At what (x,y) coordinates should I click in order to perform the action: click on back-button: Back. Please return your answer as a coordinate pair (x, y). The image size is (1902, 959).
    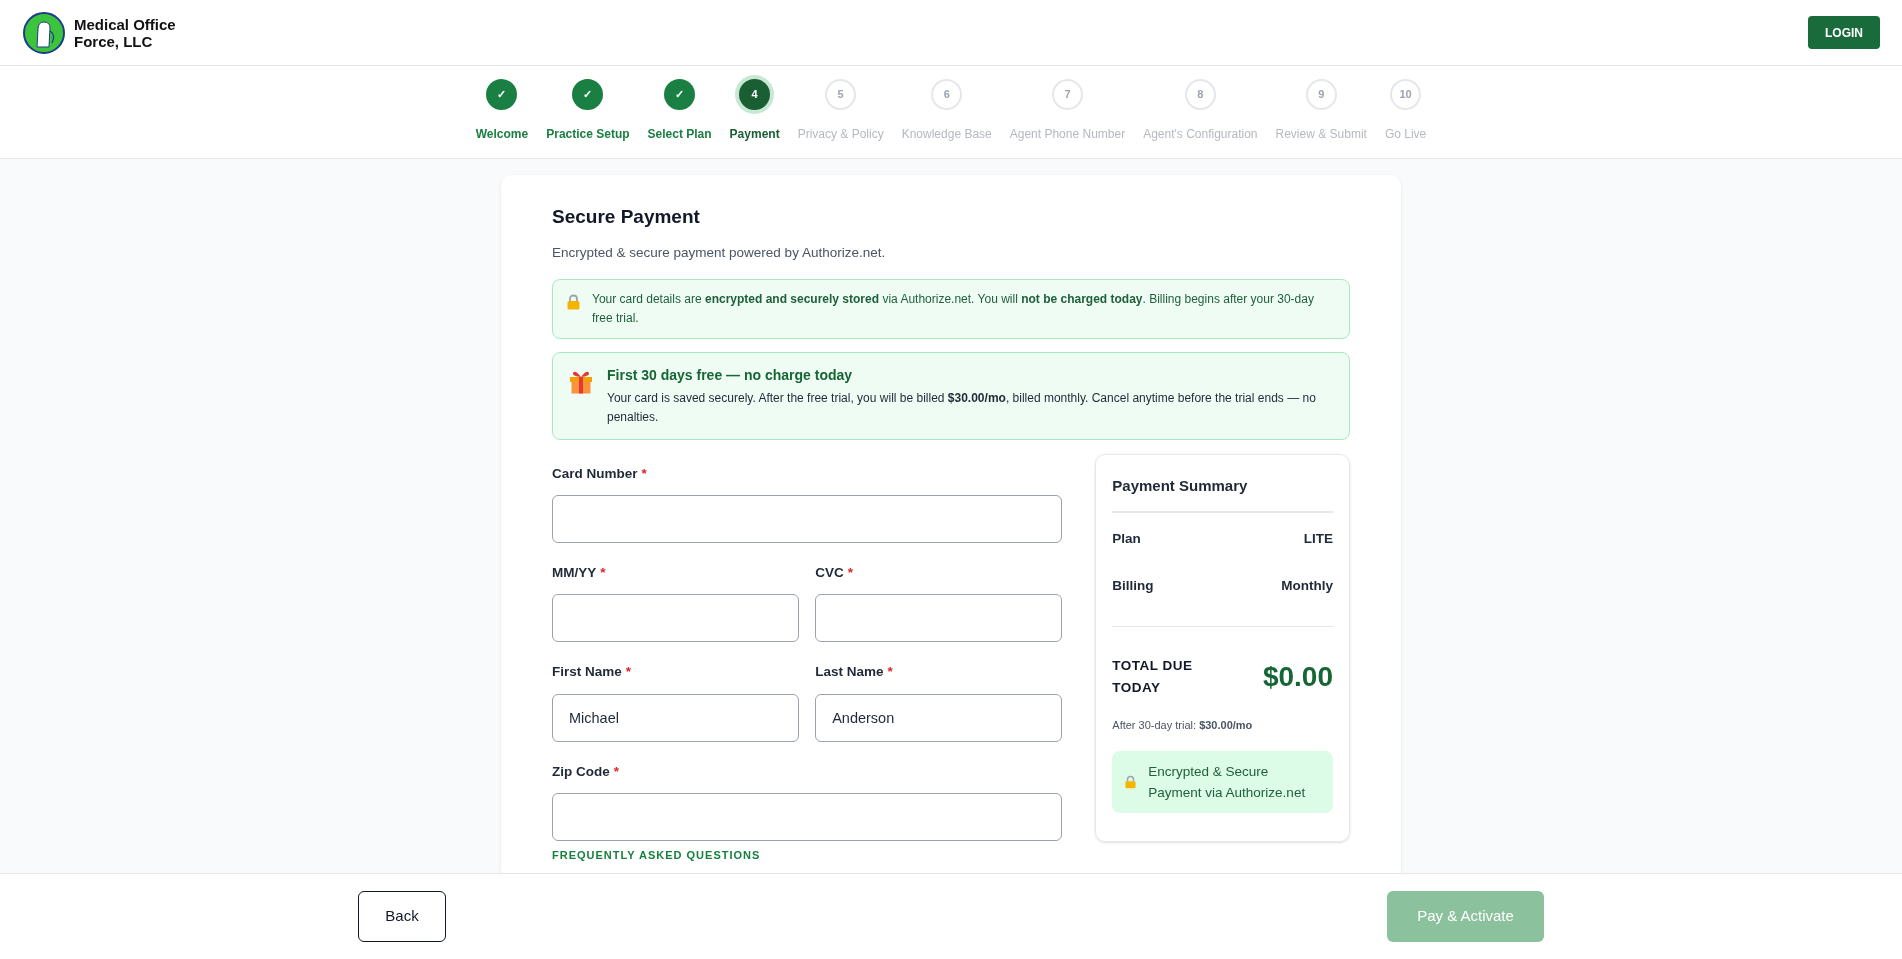
    Looking at the image, I should click on (402, 916).